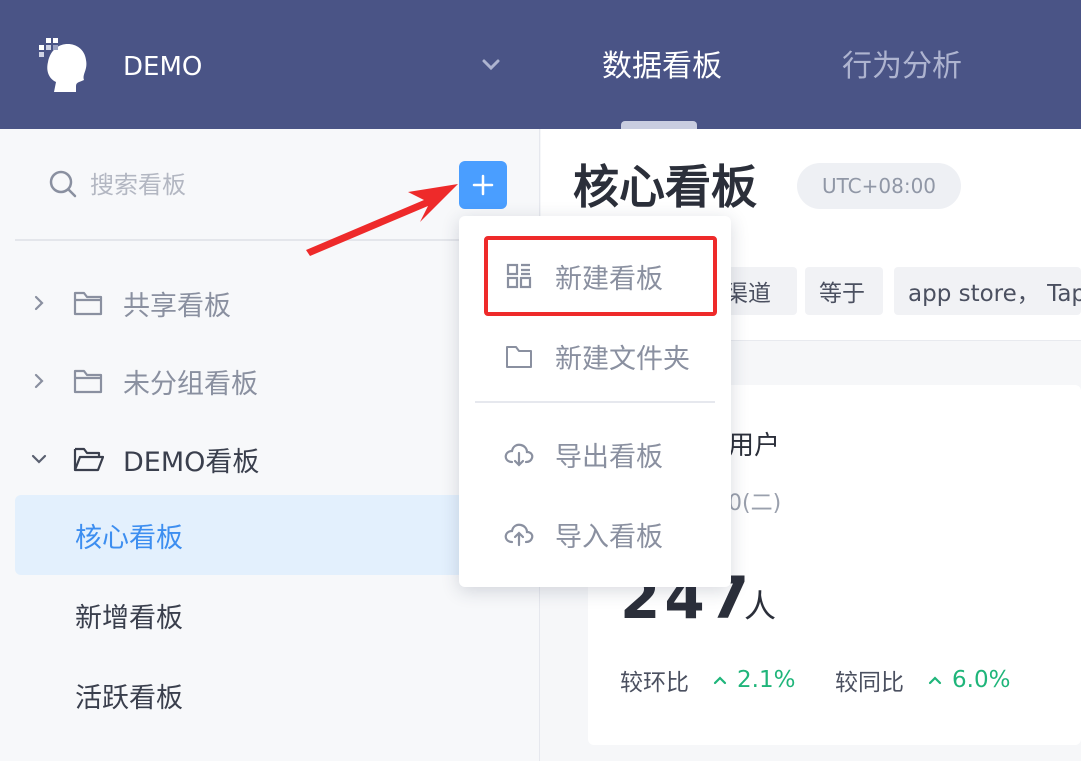 The image size is (1081, 761). What do you see at coordinates (519, 535) in the screenshot?
I see `cloud-upload-icon` at bounding box center [519, 535].